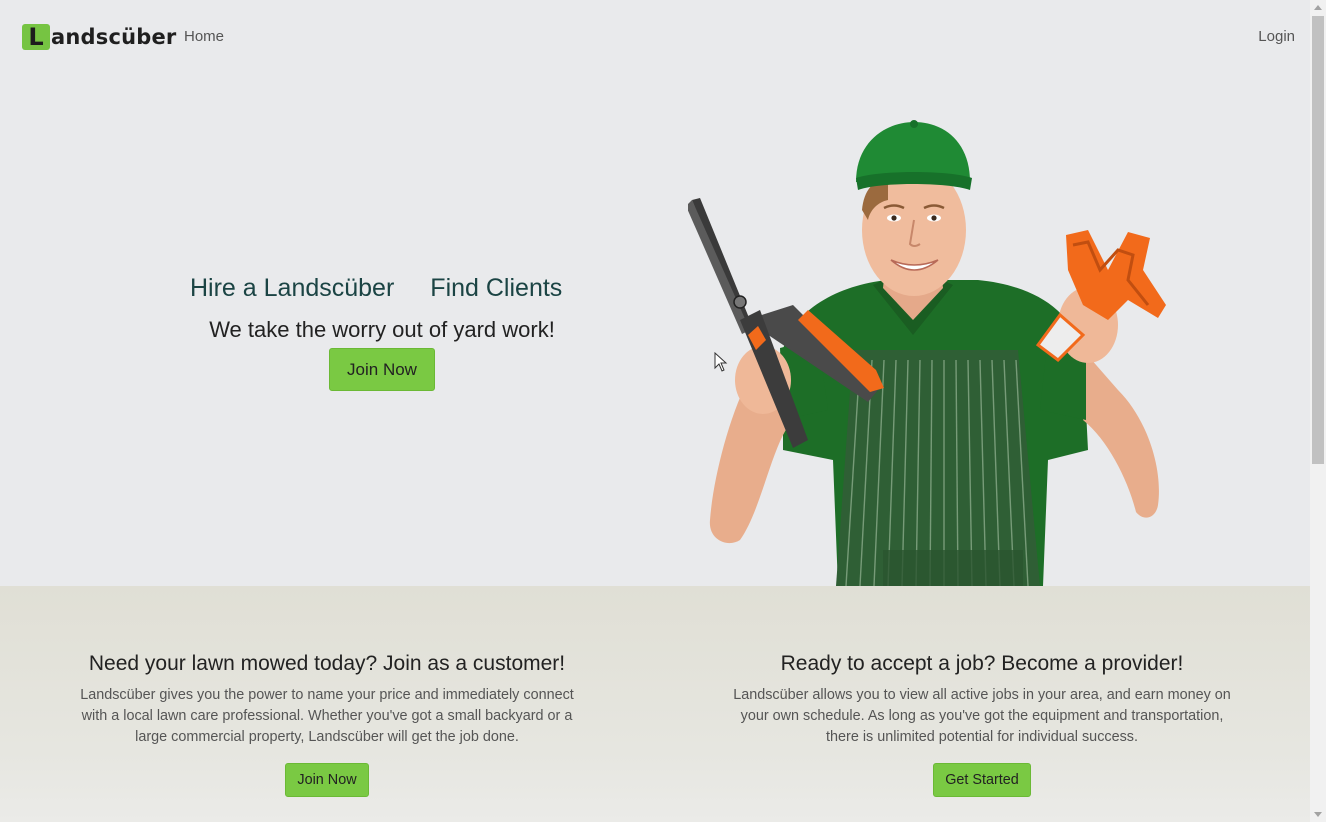 This screenshot has height=822, width=1326. Describe the element at coordinates (982, 780) in the screenshot. I see `provider-get-started-button: Get Started` at that location.